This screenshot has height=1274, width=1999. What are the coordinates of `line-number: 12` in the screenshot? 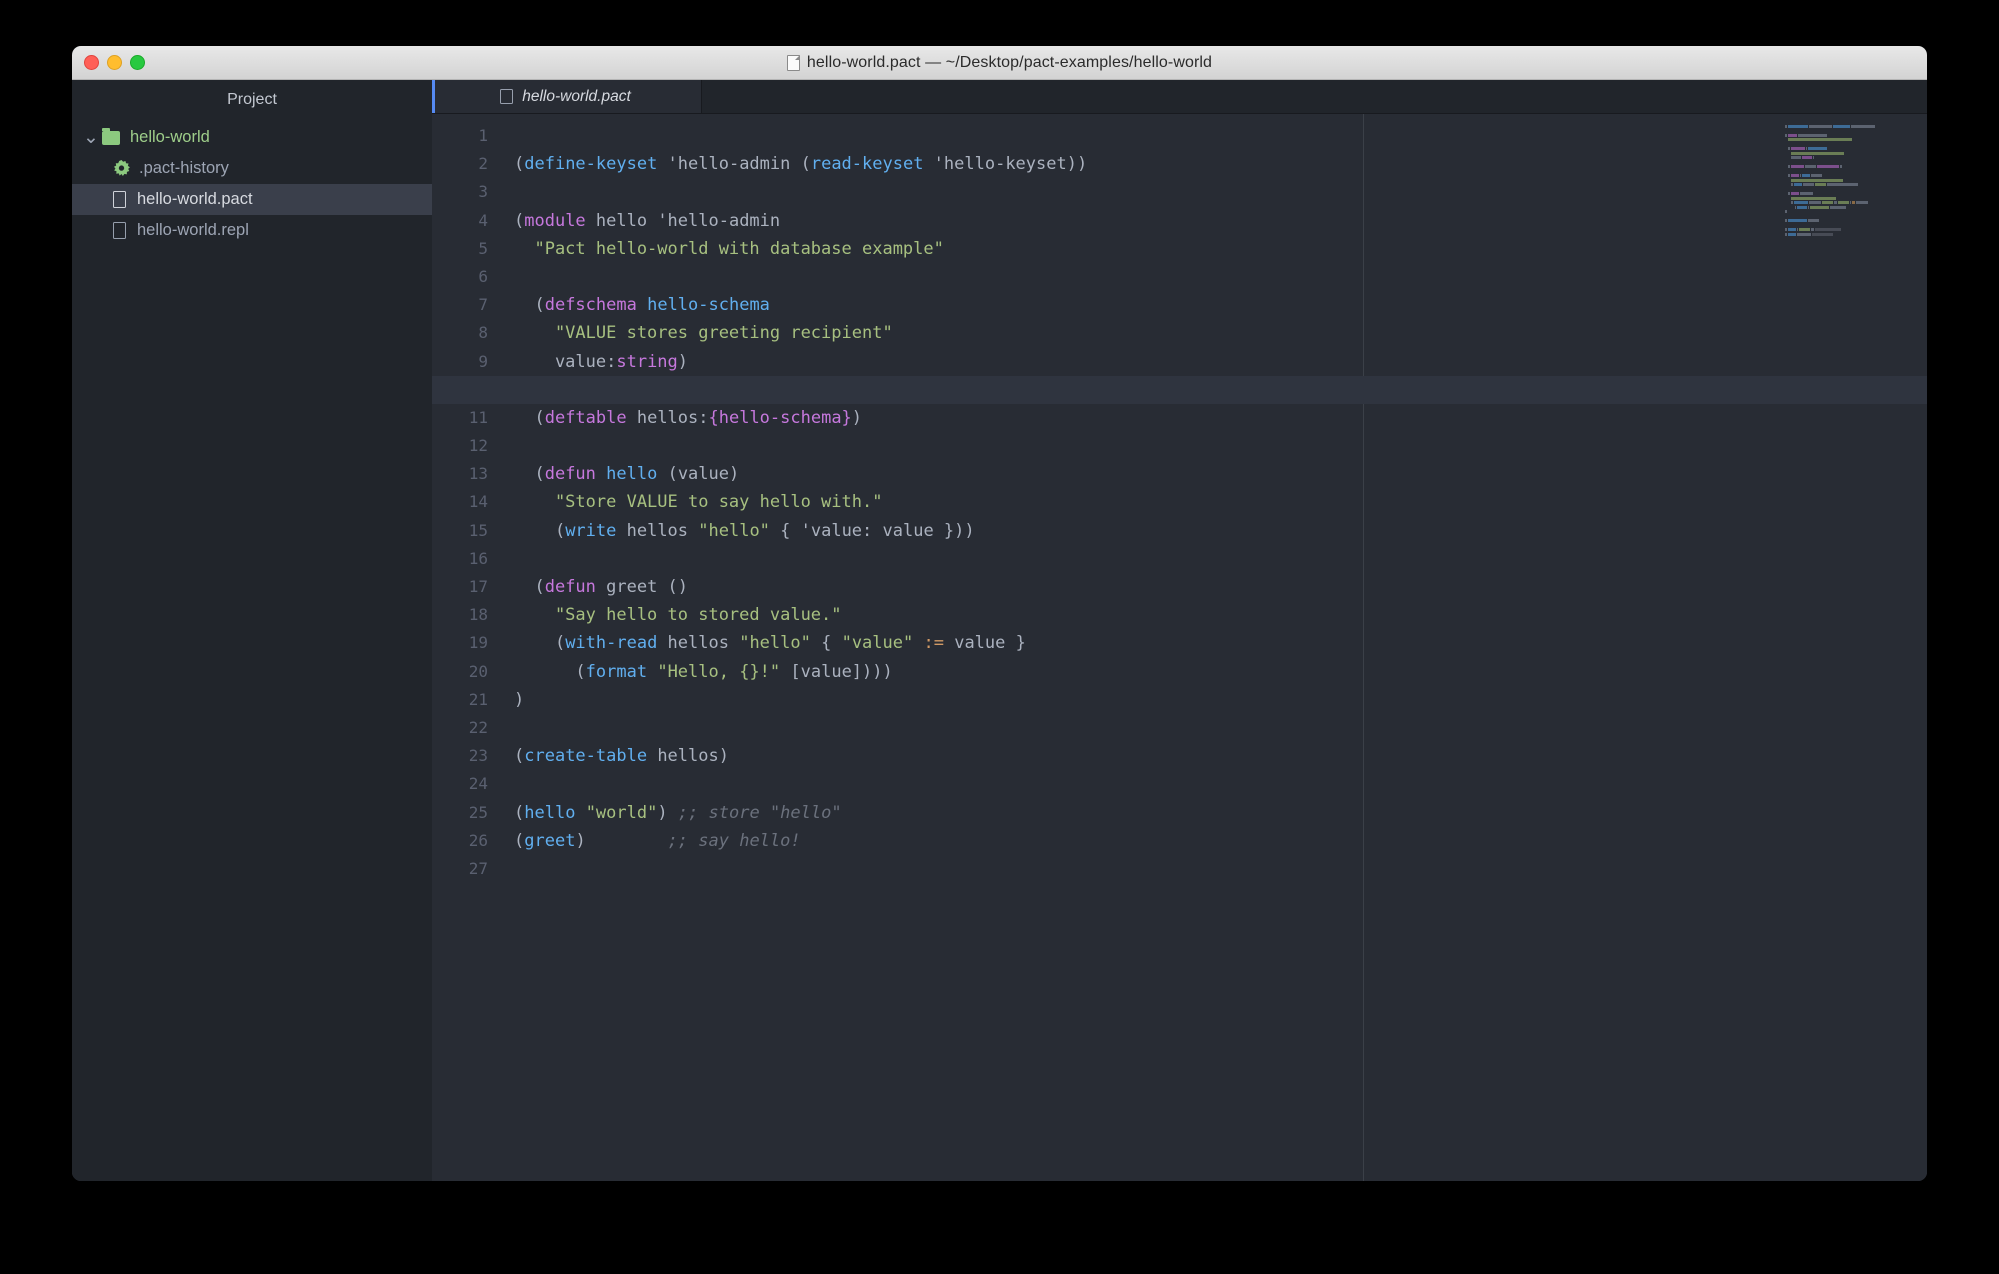 It's located at (478, 446).